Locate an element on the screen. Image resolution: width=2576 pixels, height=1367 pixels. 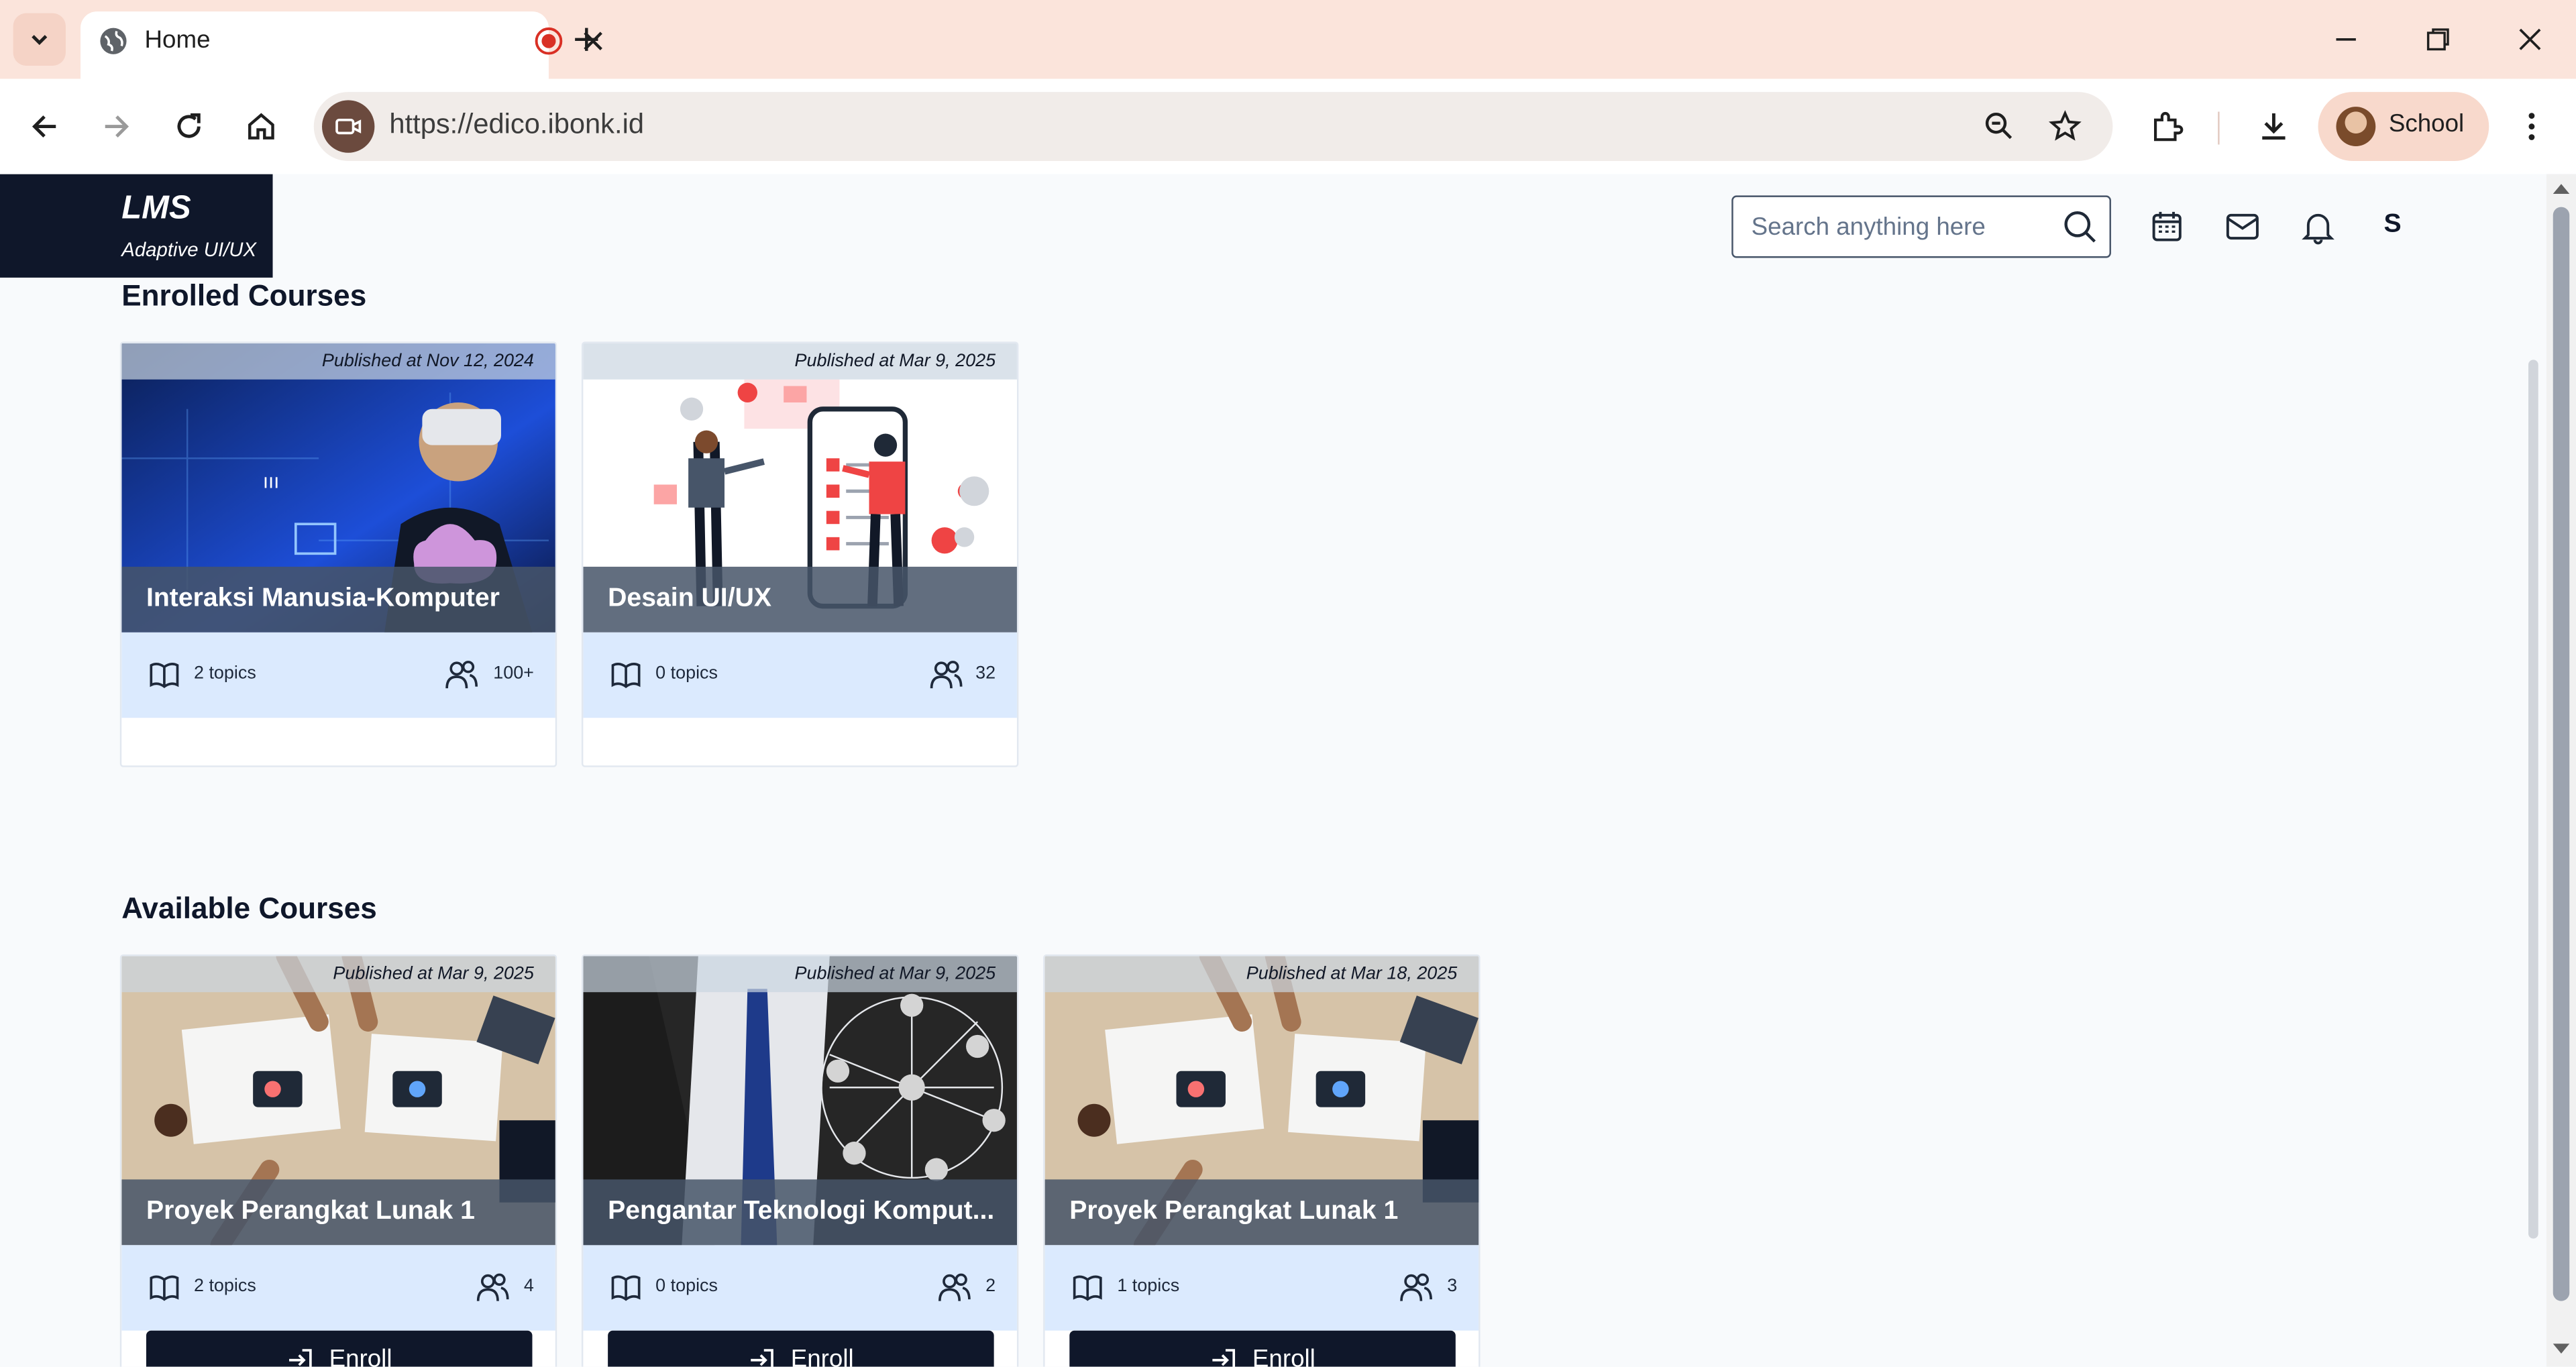
back-icon is located at coordinates (44, 127).